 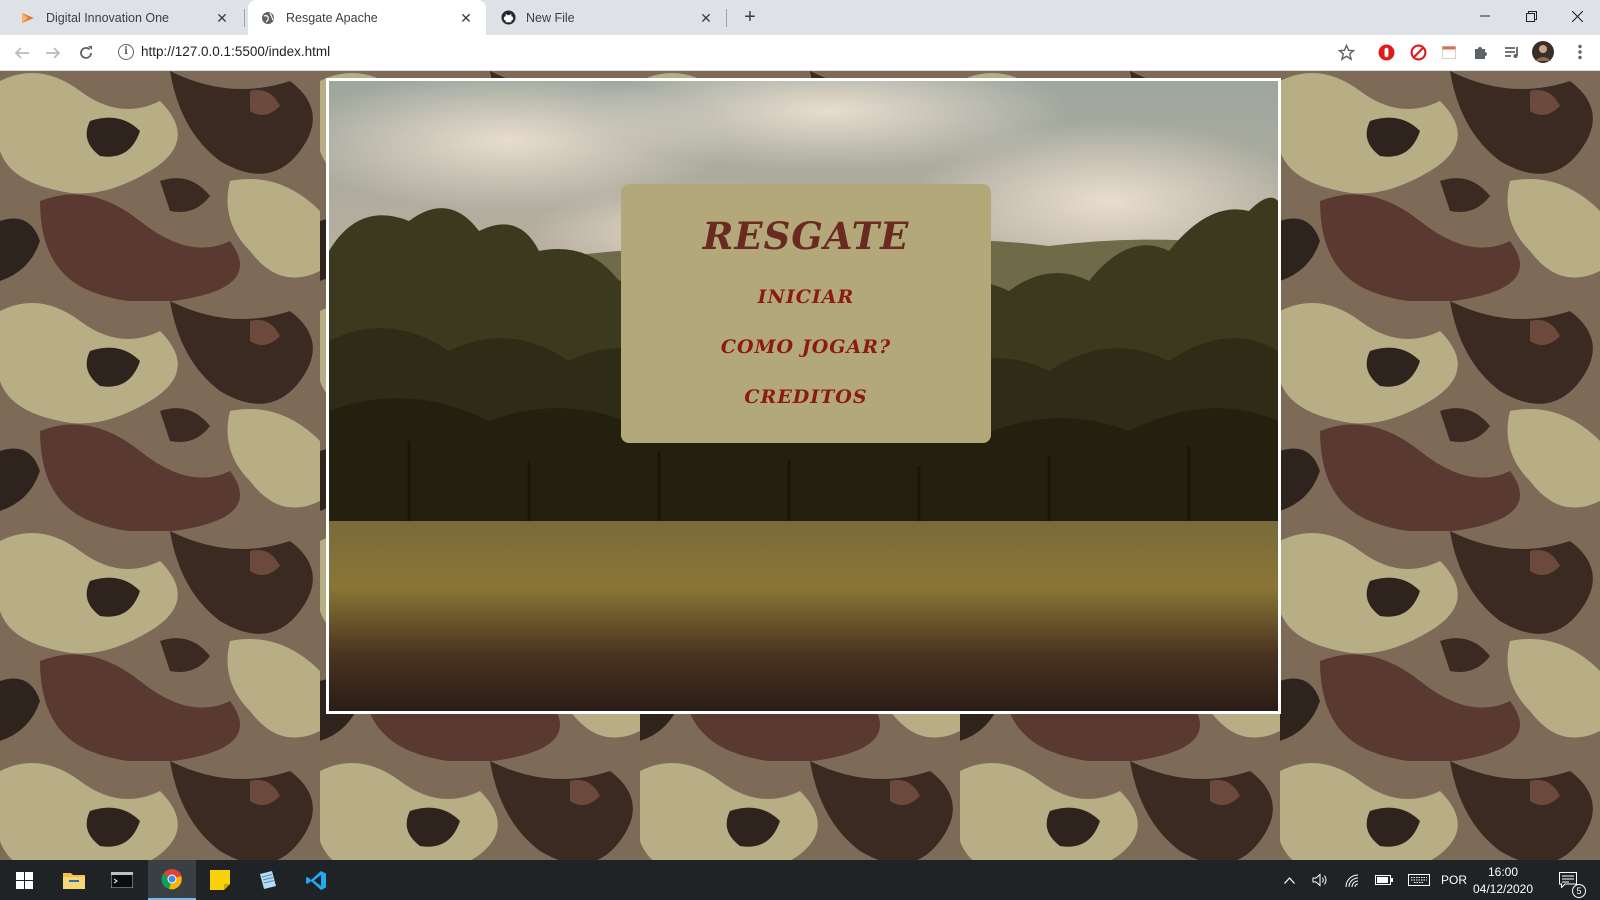 I want to click on system-clock: 16:00 04/12/2020, so click(x=1503, y=881).